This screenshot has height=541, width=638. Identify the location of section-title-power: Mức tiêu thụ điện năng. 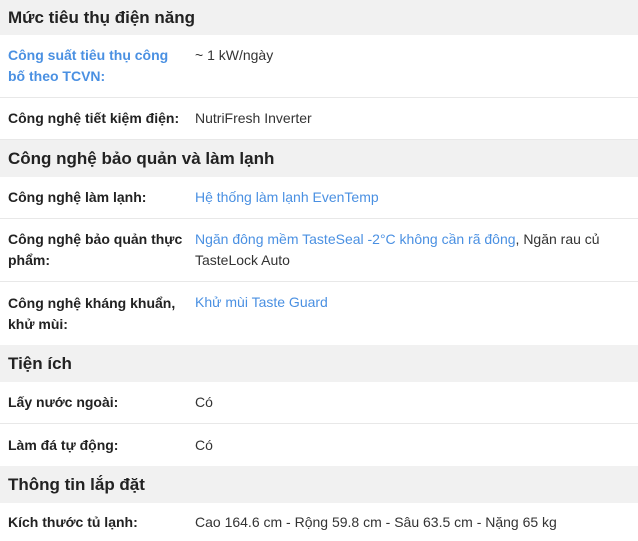
(319, 17).